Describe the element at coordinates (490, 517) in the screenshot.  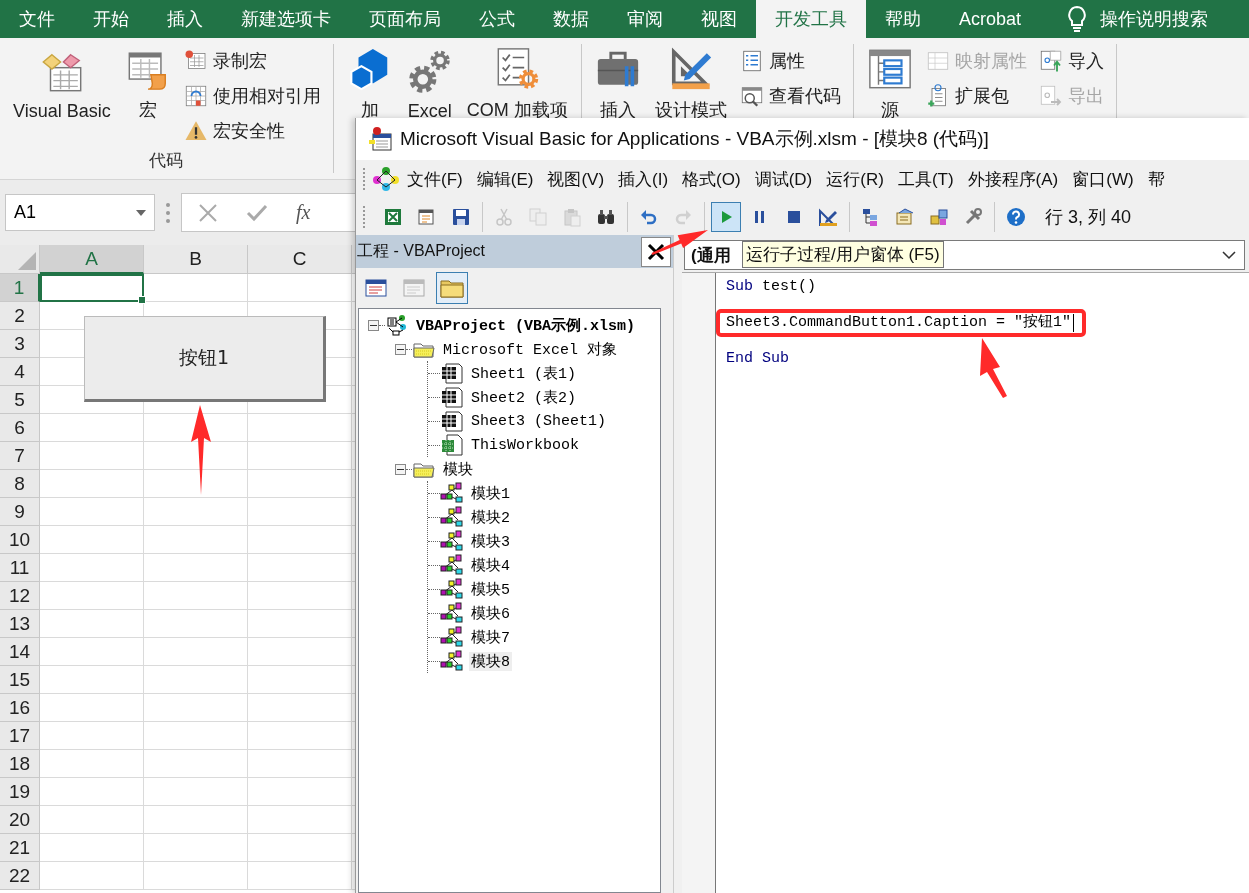
I see `tree-item: 模块2` at that location.